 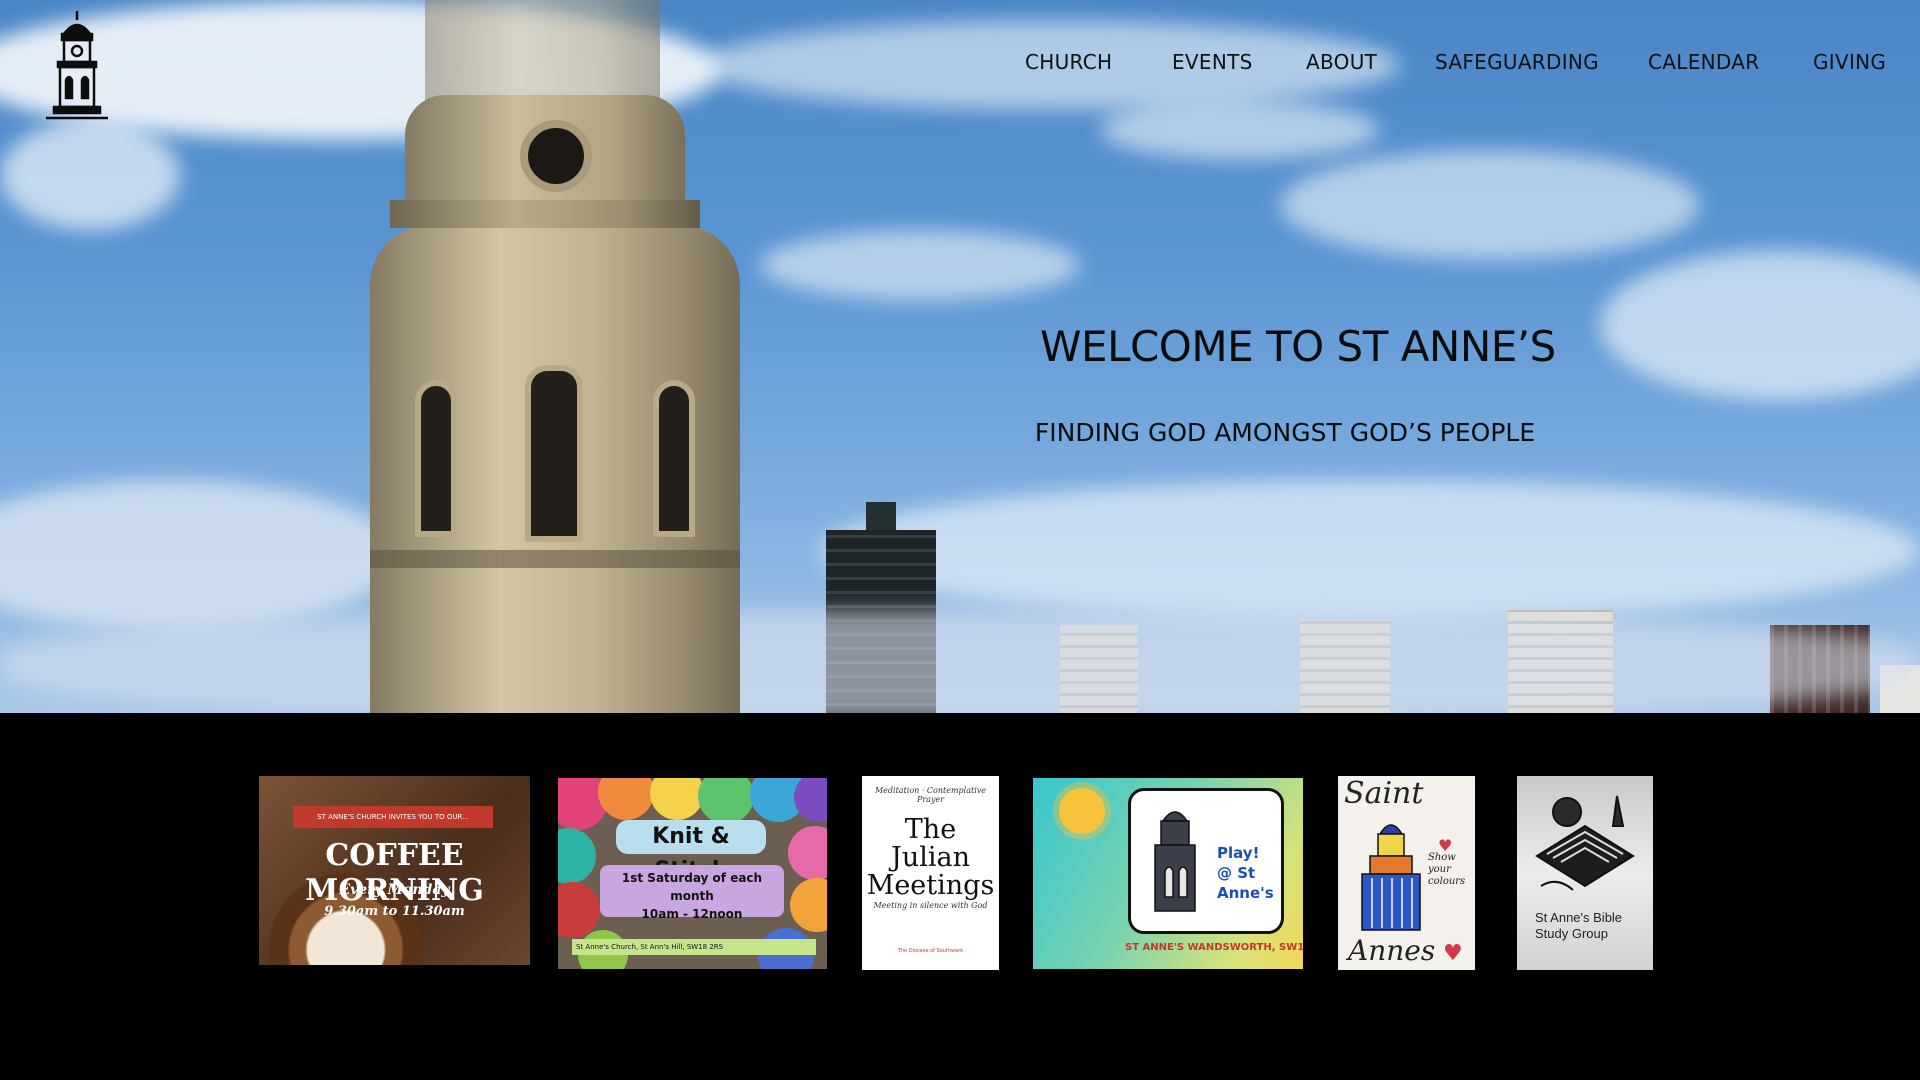 What do you see at coordinates (1453, 953) in the screenshot?
I see `heart-icon: ♥` at bounding box center [1453, 953].